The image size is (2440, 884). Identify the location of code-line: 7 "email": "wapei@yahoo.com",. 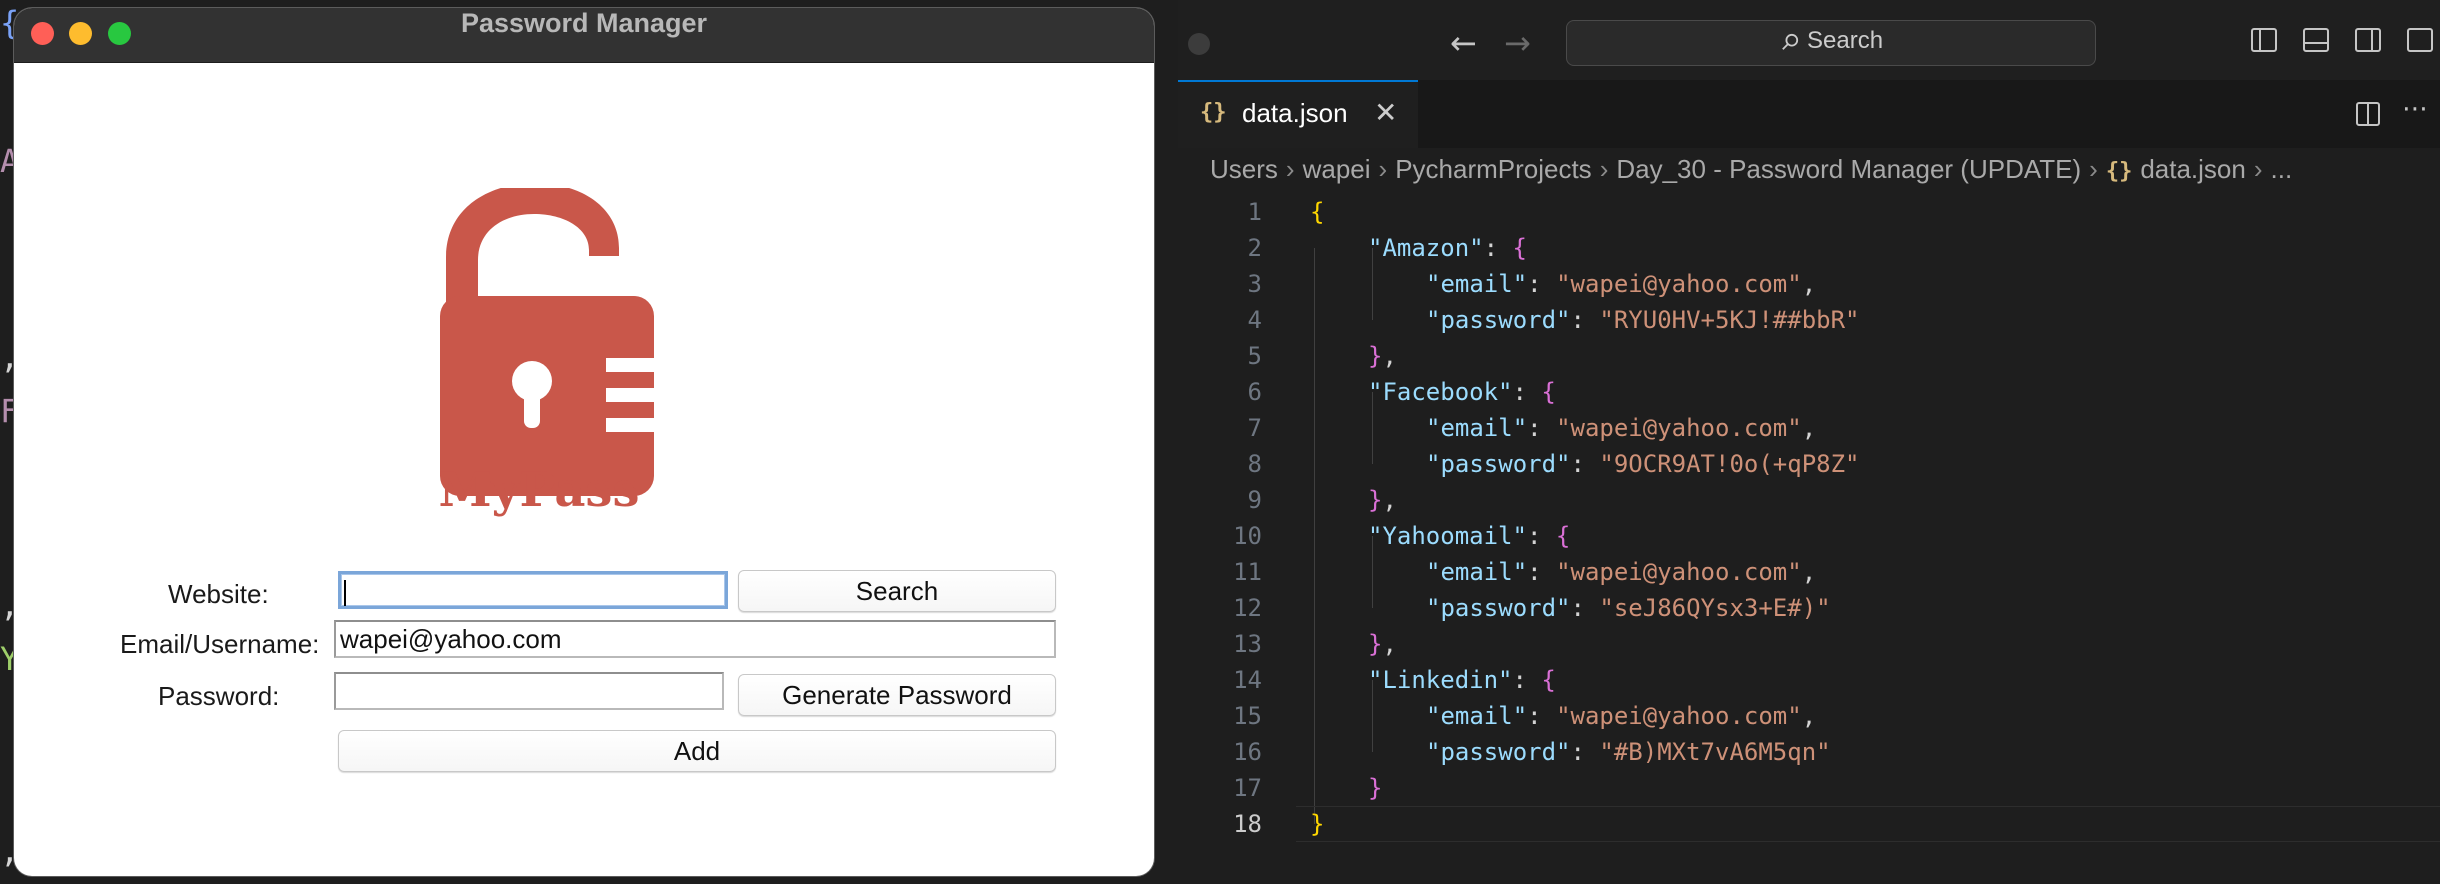
(1809, 428).